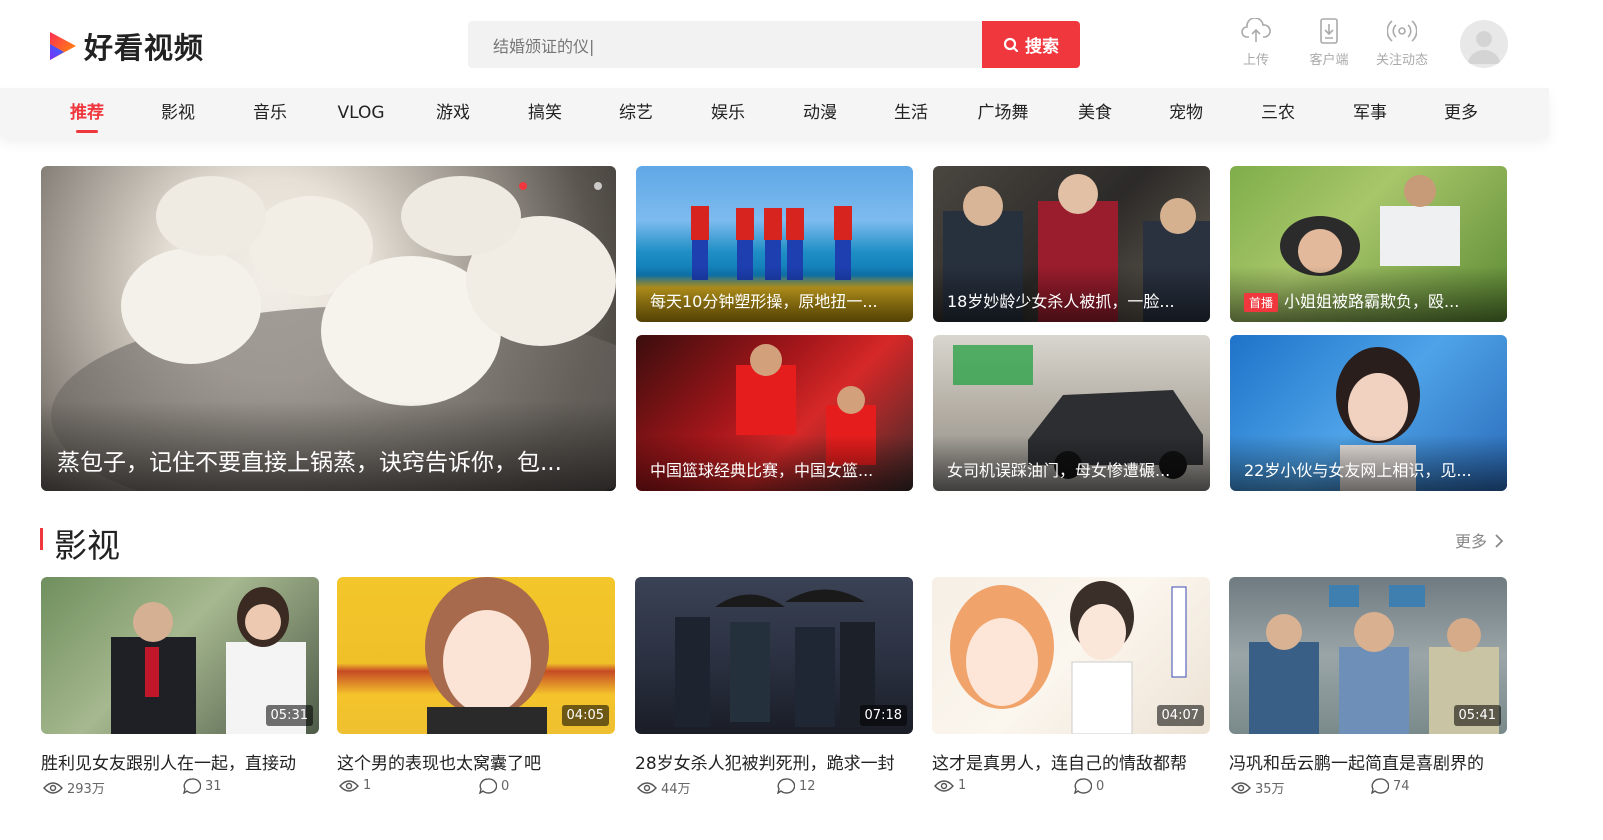 The height and width of the screenshot is (840, 1603). I want to click on comment-count: 0, so click(1089, 786).